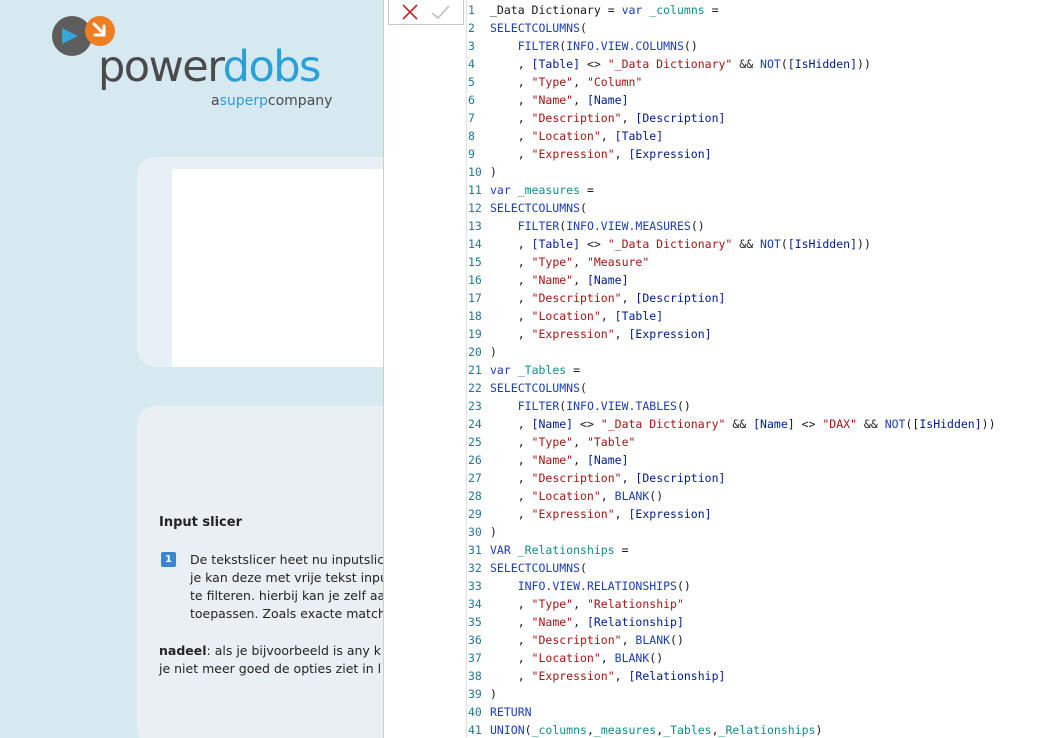  I want to click on code-line: 15 , "Type", "Measure", so click(760, 262).